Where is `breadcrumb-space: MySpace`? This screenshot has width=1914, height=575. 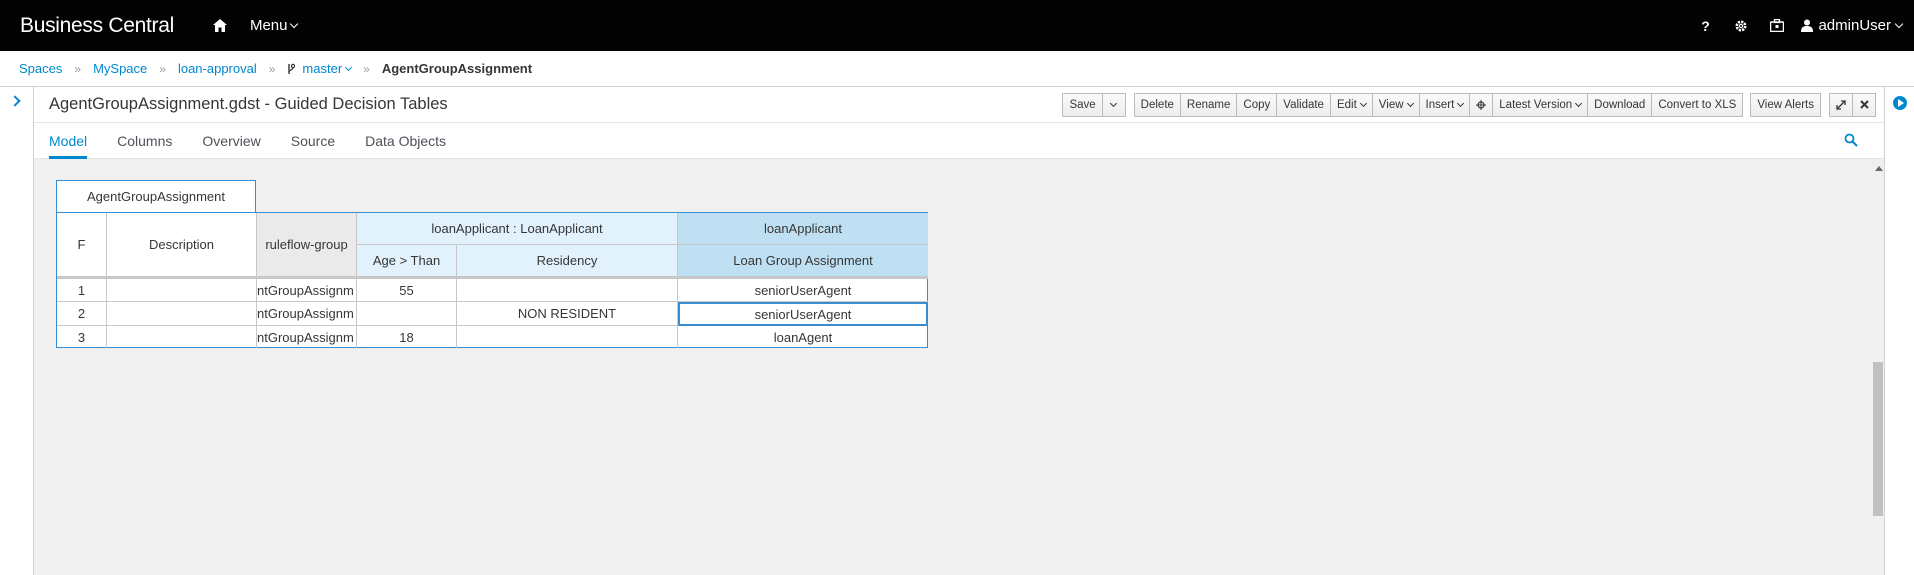 breadcrumb-space: MySpace is located at coordinates (120, 68).